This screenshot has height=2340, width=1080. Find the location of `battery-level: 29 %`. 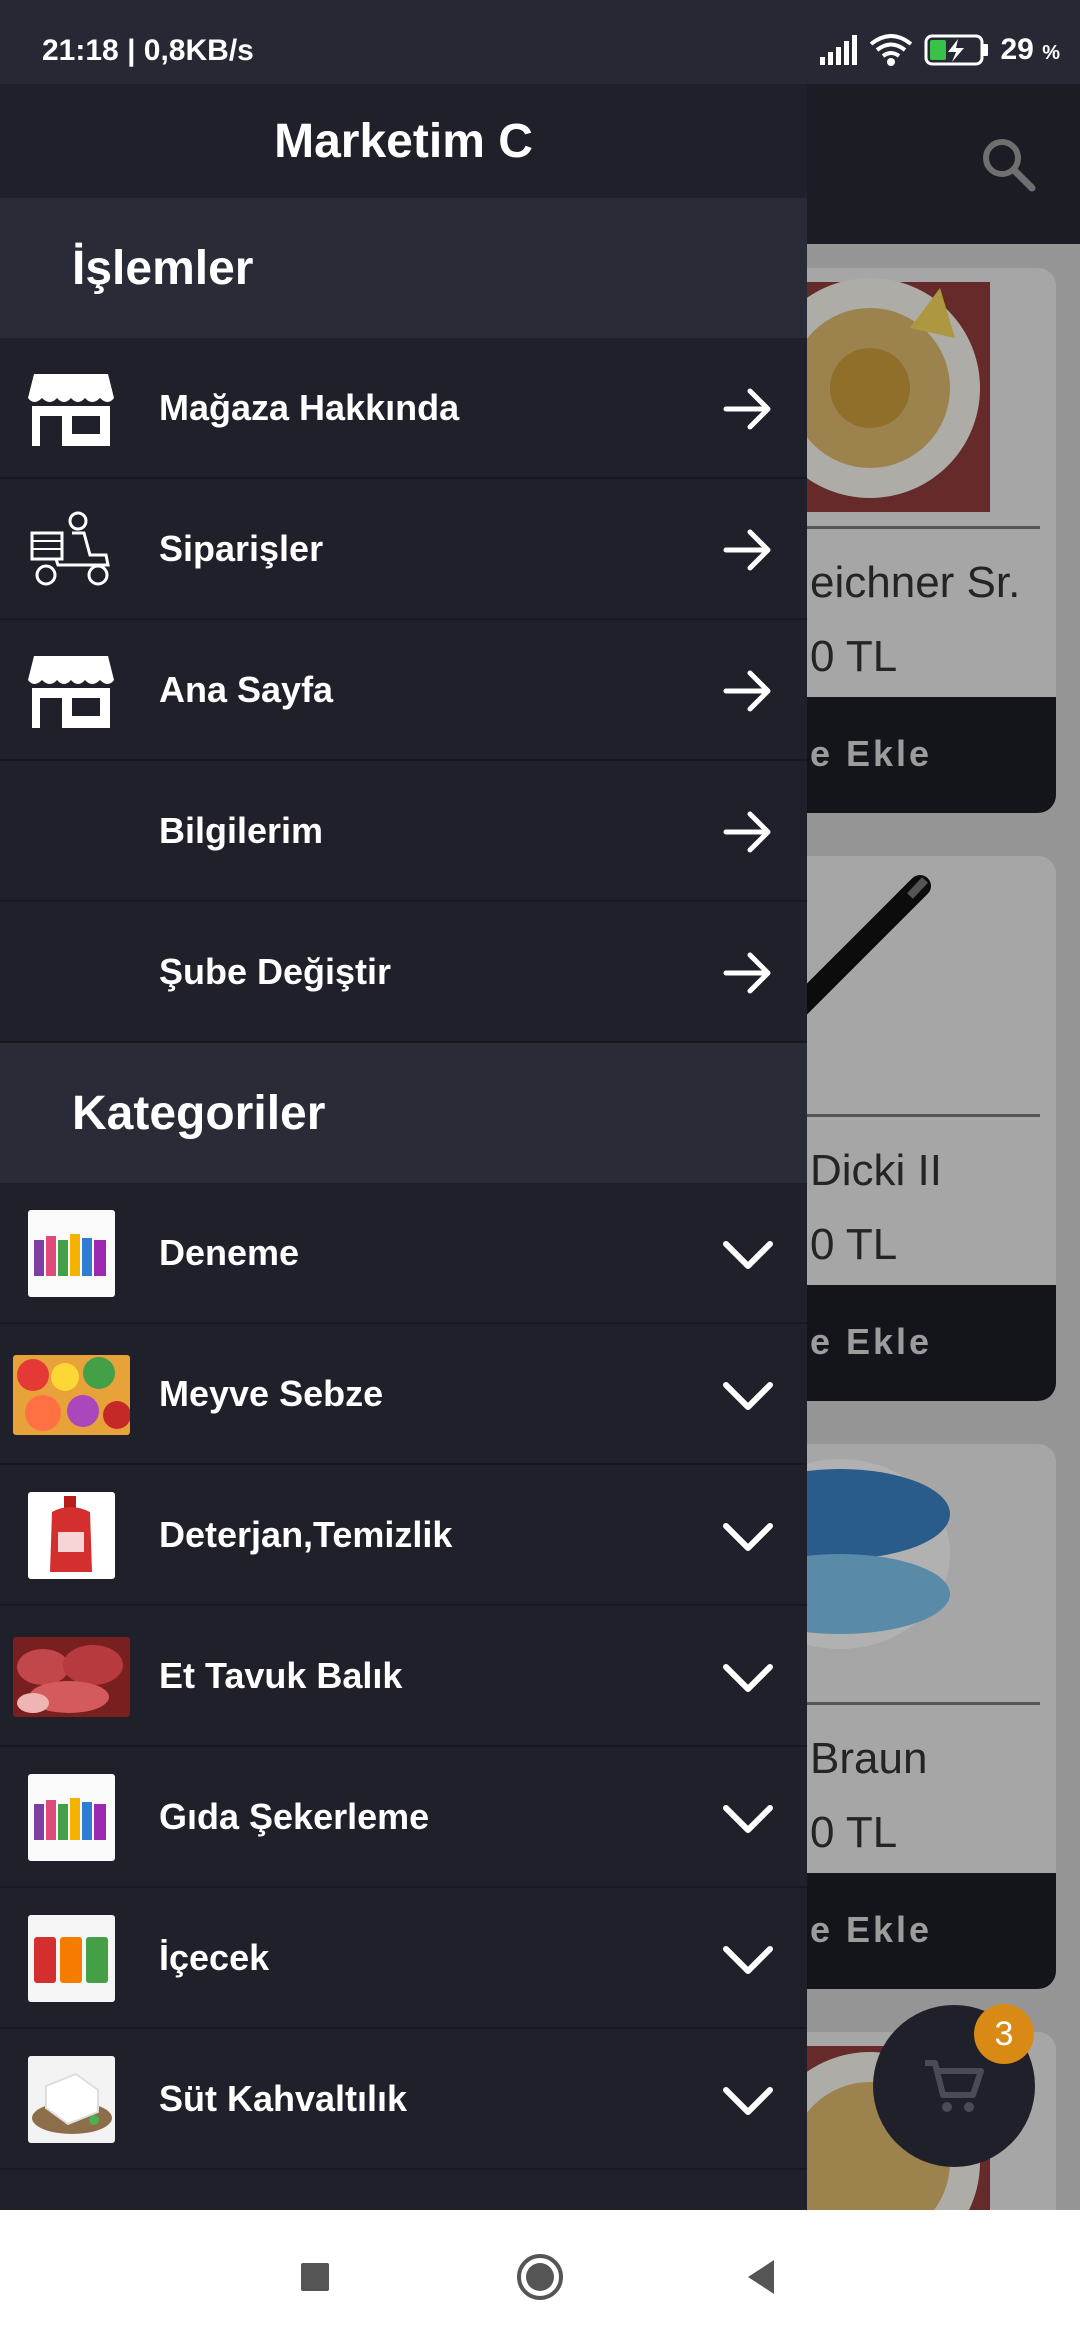

battery-level: 29 % is located at coordinates (1030, 49).